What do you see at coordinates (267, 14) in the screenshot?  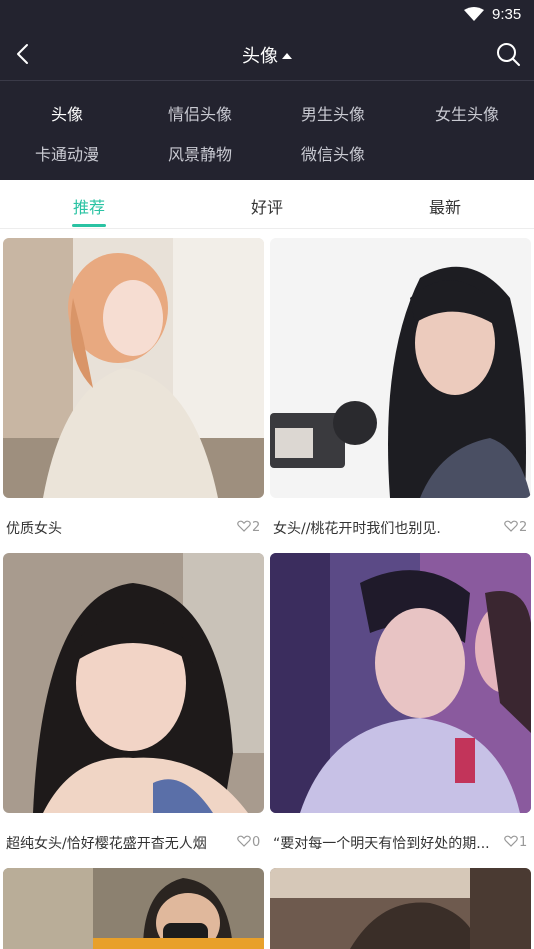 I see `status-bar: 9:35` at bounding box center [267, 14].